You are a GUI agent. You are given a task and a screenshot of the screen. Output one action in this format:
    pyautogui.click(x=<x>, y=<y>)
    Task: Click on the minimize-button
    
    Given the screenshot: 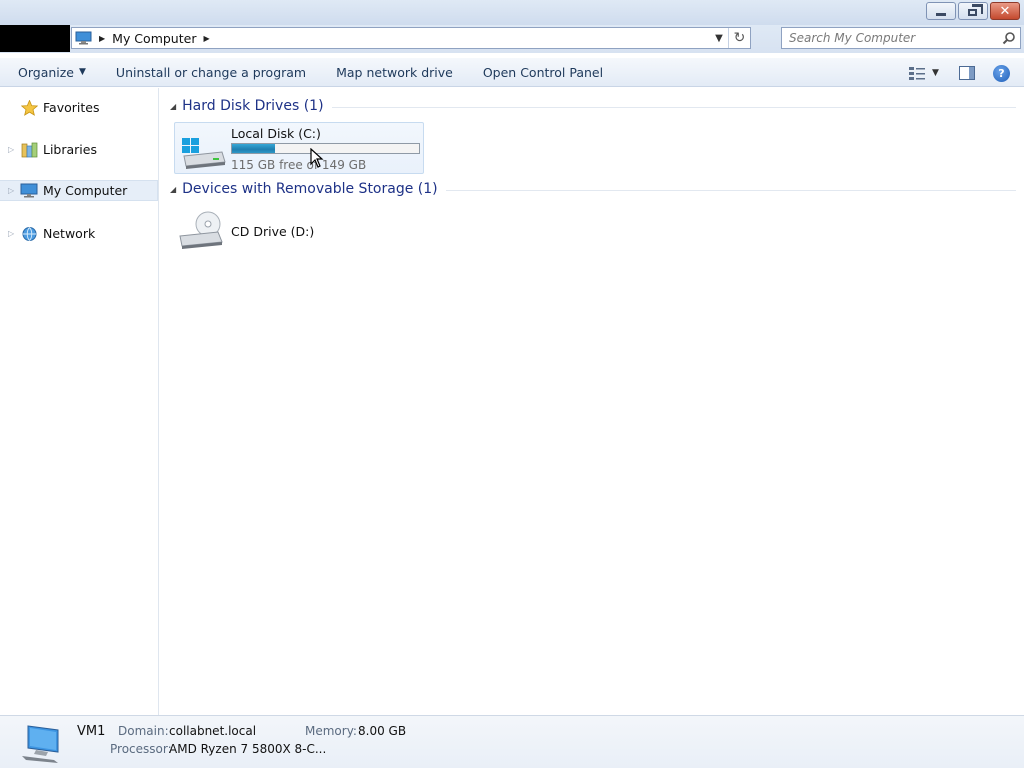 What is the action you would take?
    pyautogui.click(x=941, y=11)
    